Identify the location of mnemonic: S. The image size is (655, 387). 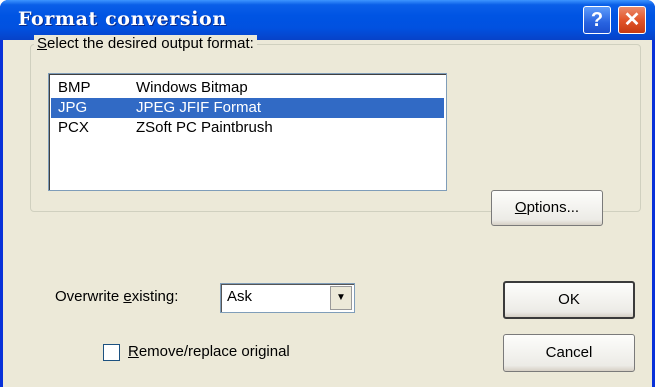
(42, 43).